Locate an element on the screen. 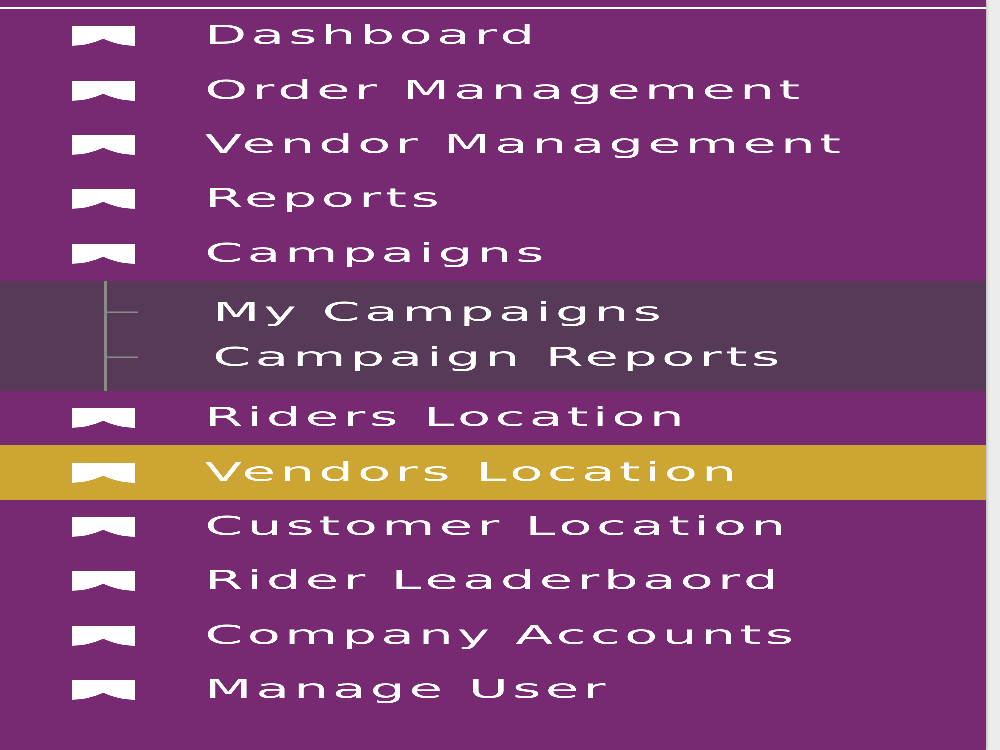 The image size is (1000, 750). submenu-item: My Campaigns is located at coordinates (562, 313).